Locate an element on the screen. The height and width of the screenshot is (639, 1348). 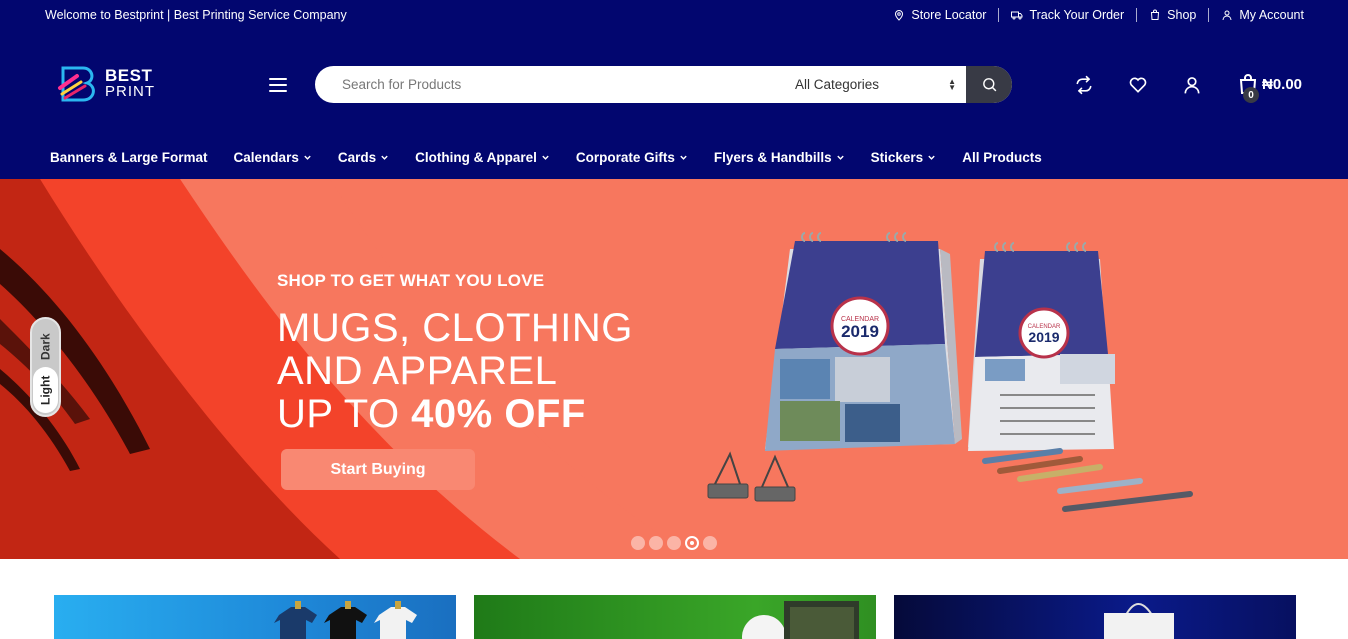
nav-item-flyers: Flyers & Handbills is located at coordinates (779, 157).